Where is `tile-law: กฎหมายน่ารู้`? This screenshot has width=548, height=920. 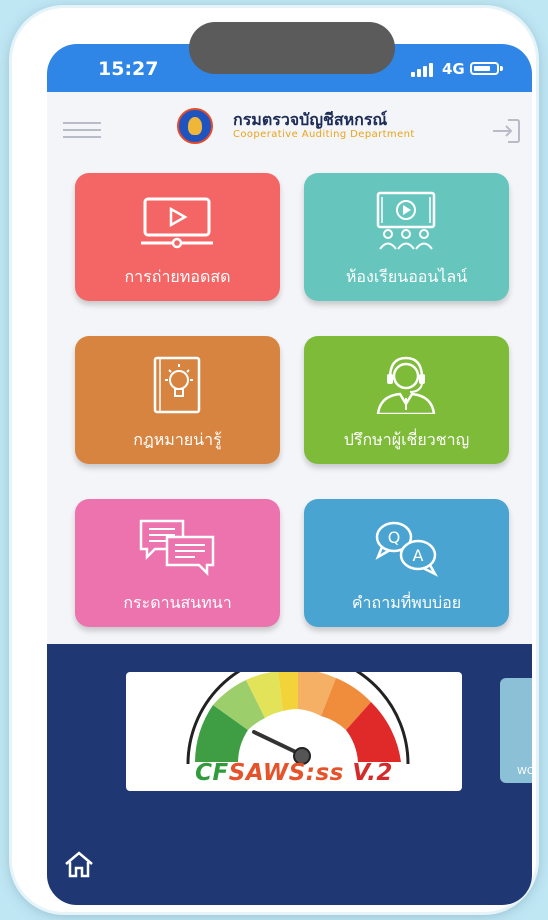
tile-law: กฎหมายน่ารู้ is located at coordinates (177, 400).